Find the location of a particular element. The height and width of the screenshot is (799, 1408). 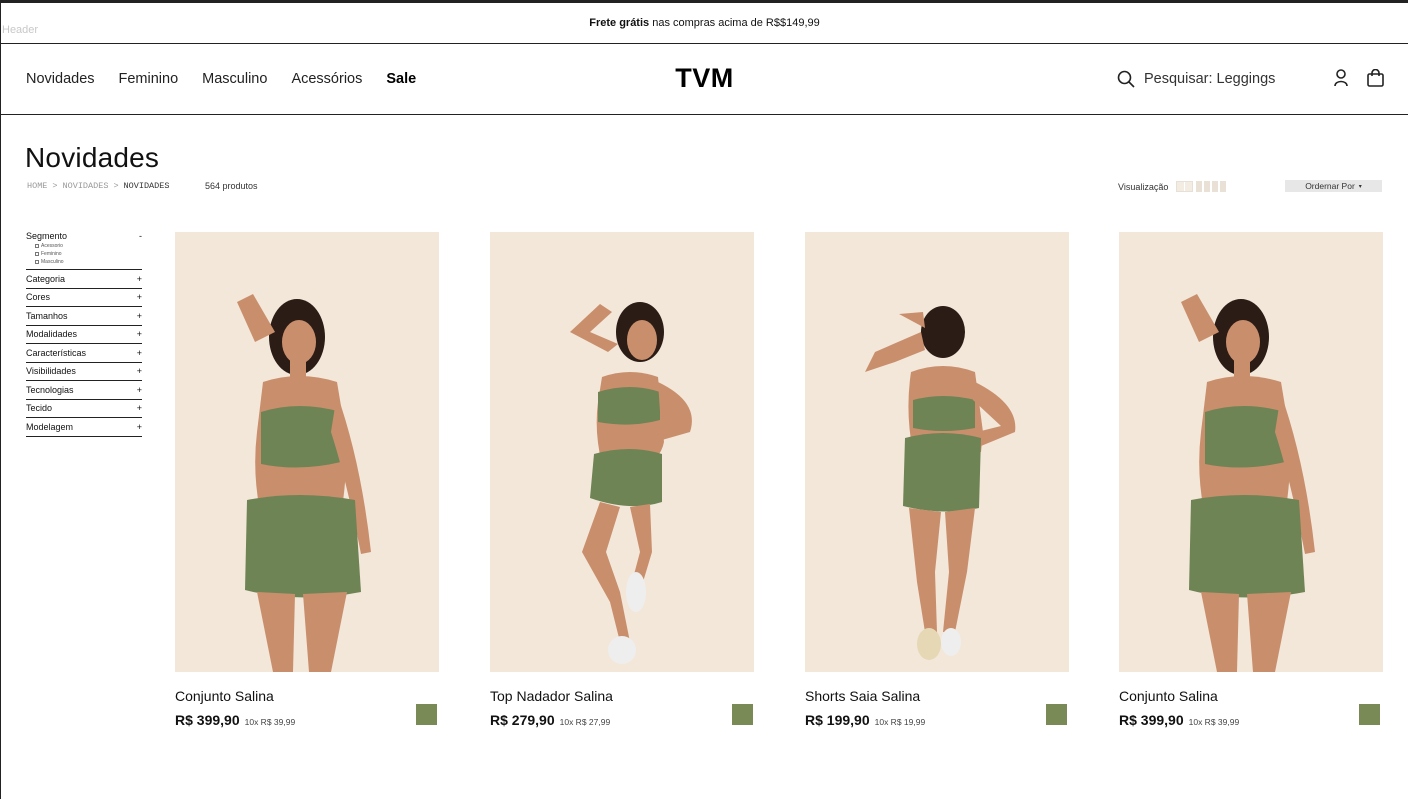

product-installments: 10x R$ 27,99 is located at coordinates (585, 722).